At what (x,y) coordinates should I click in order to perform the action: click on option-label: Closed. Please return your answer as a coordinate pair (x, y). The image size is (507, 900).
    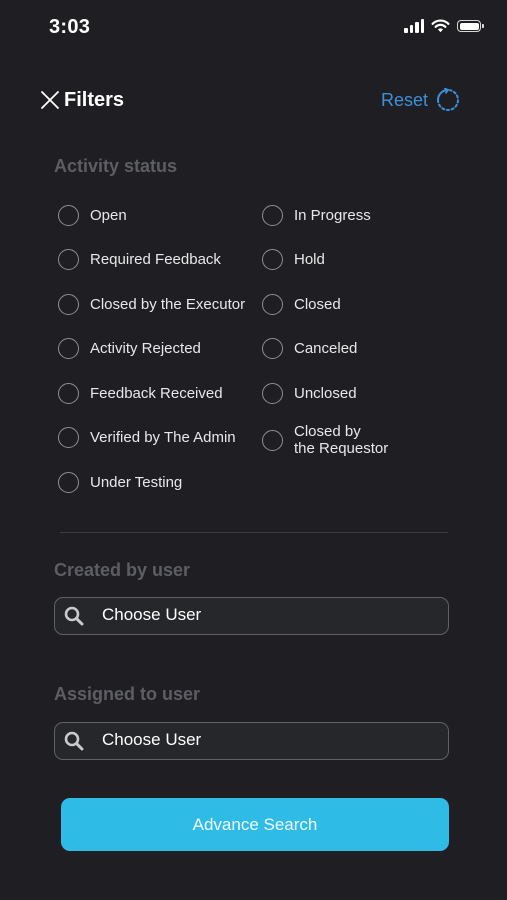
    Looking at the image, I should click on (317, 304).